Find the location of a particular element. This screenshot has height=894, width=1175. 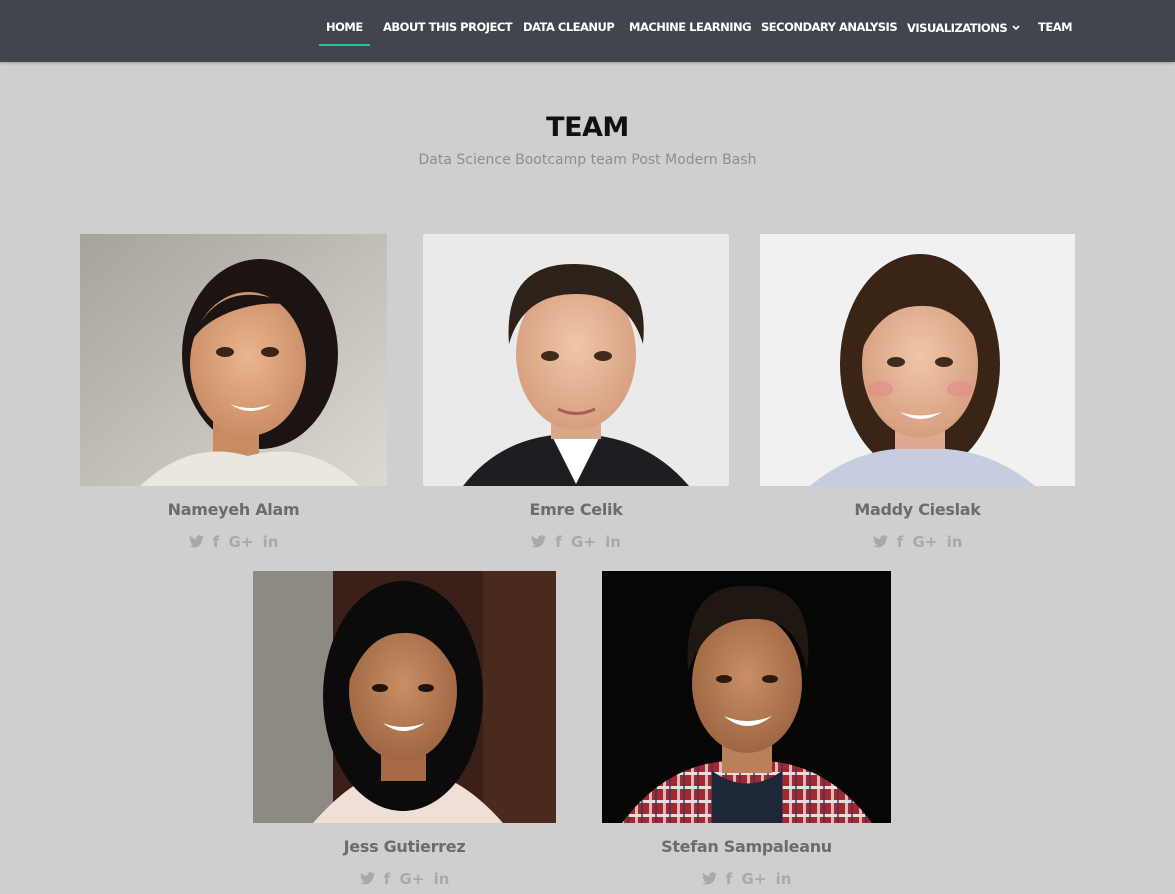

nav-data-cleanup: DATA CLEANUP is located at coordinates (569, 30).